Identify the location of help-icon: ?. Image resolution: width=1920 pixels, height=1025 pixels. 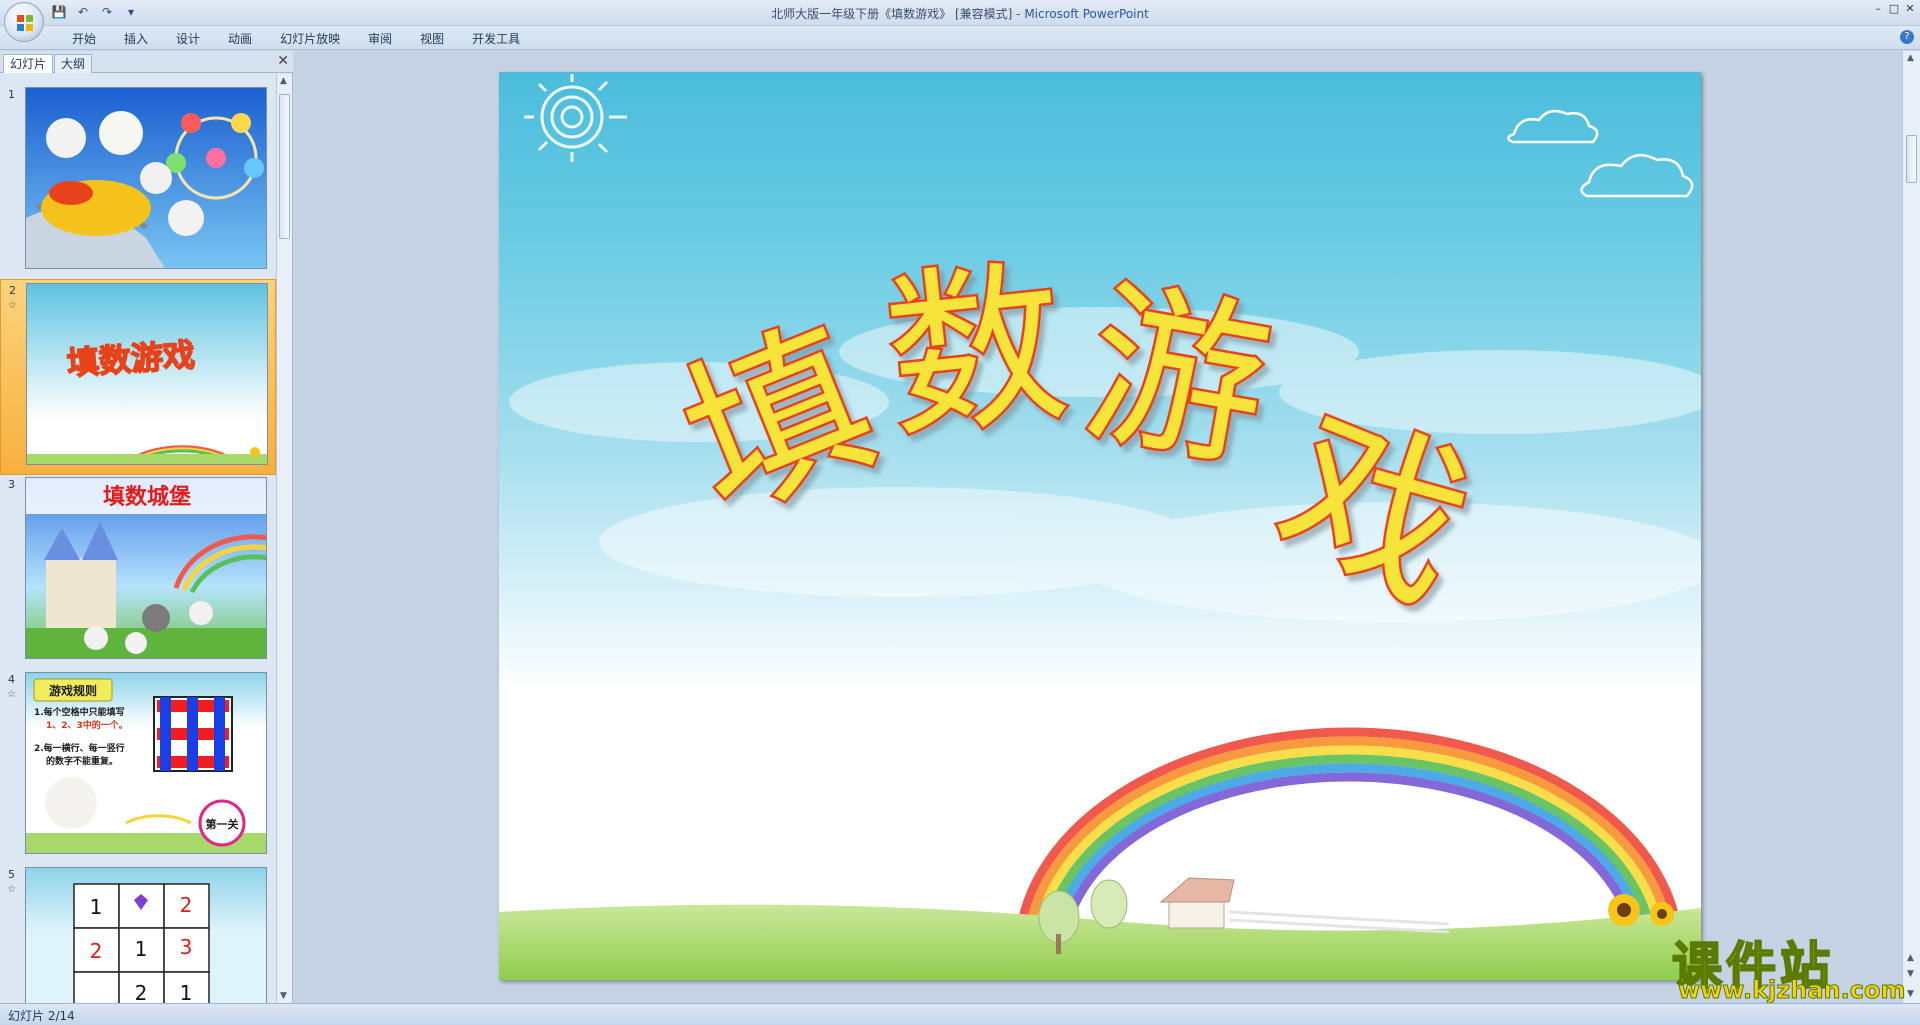
(1907, 37).